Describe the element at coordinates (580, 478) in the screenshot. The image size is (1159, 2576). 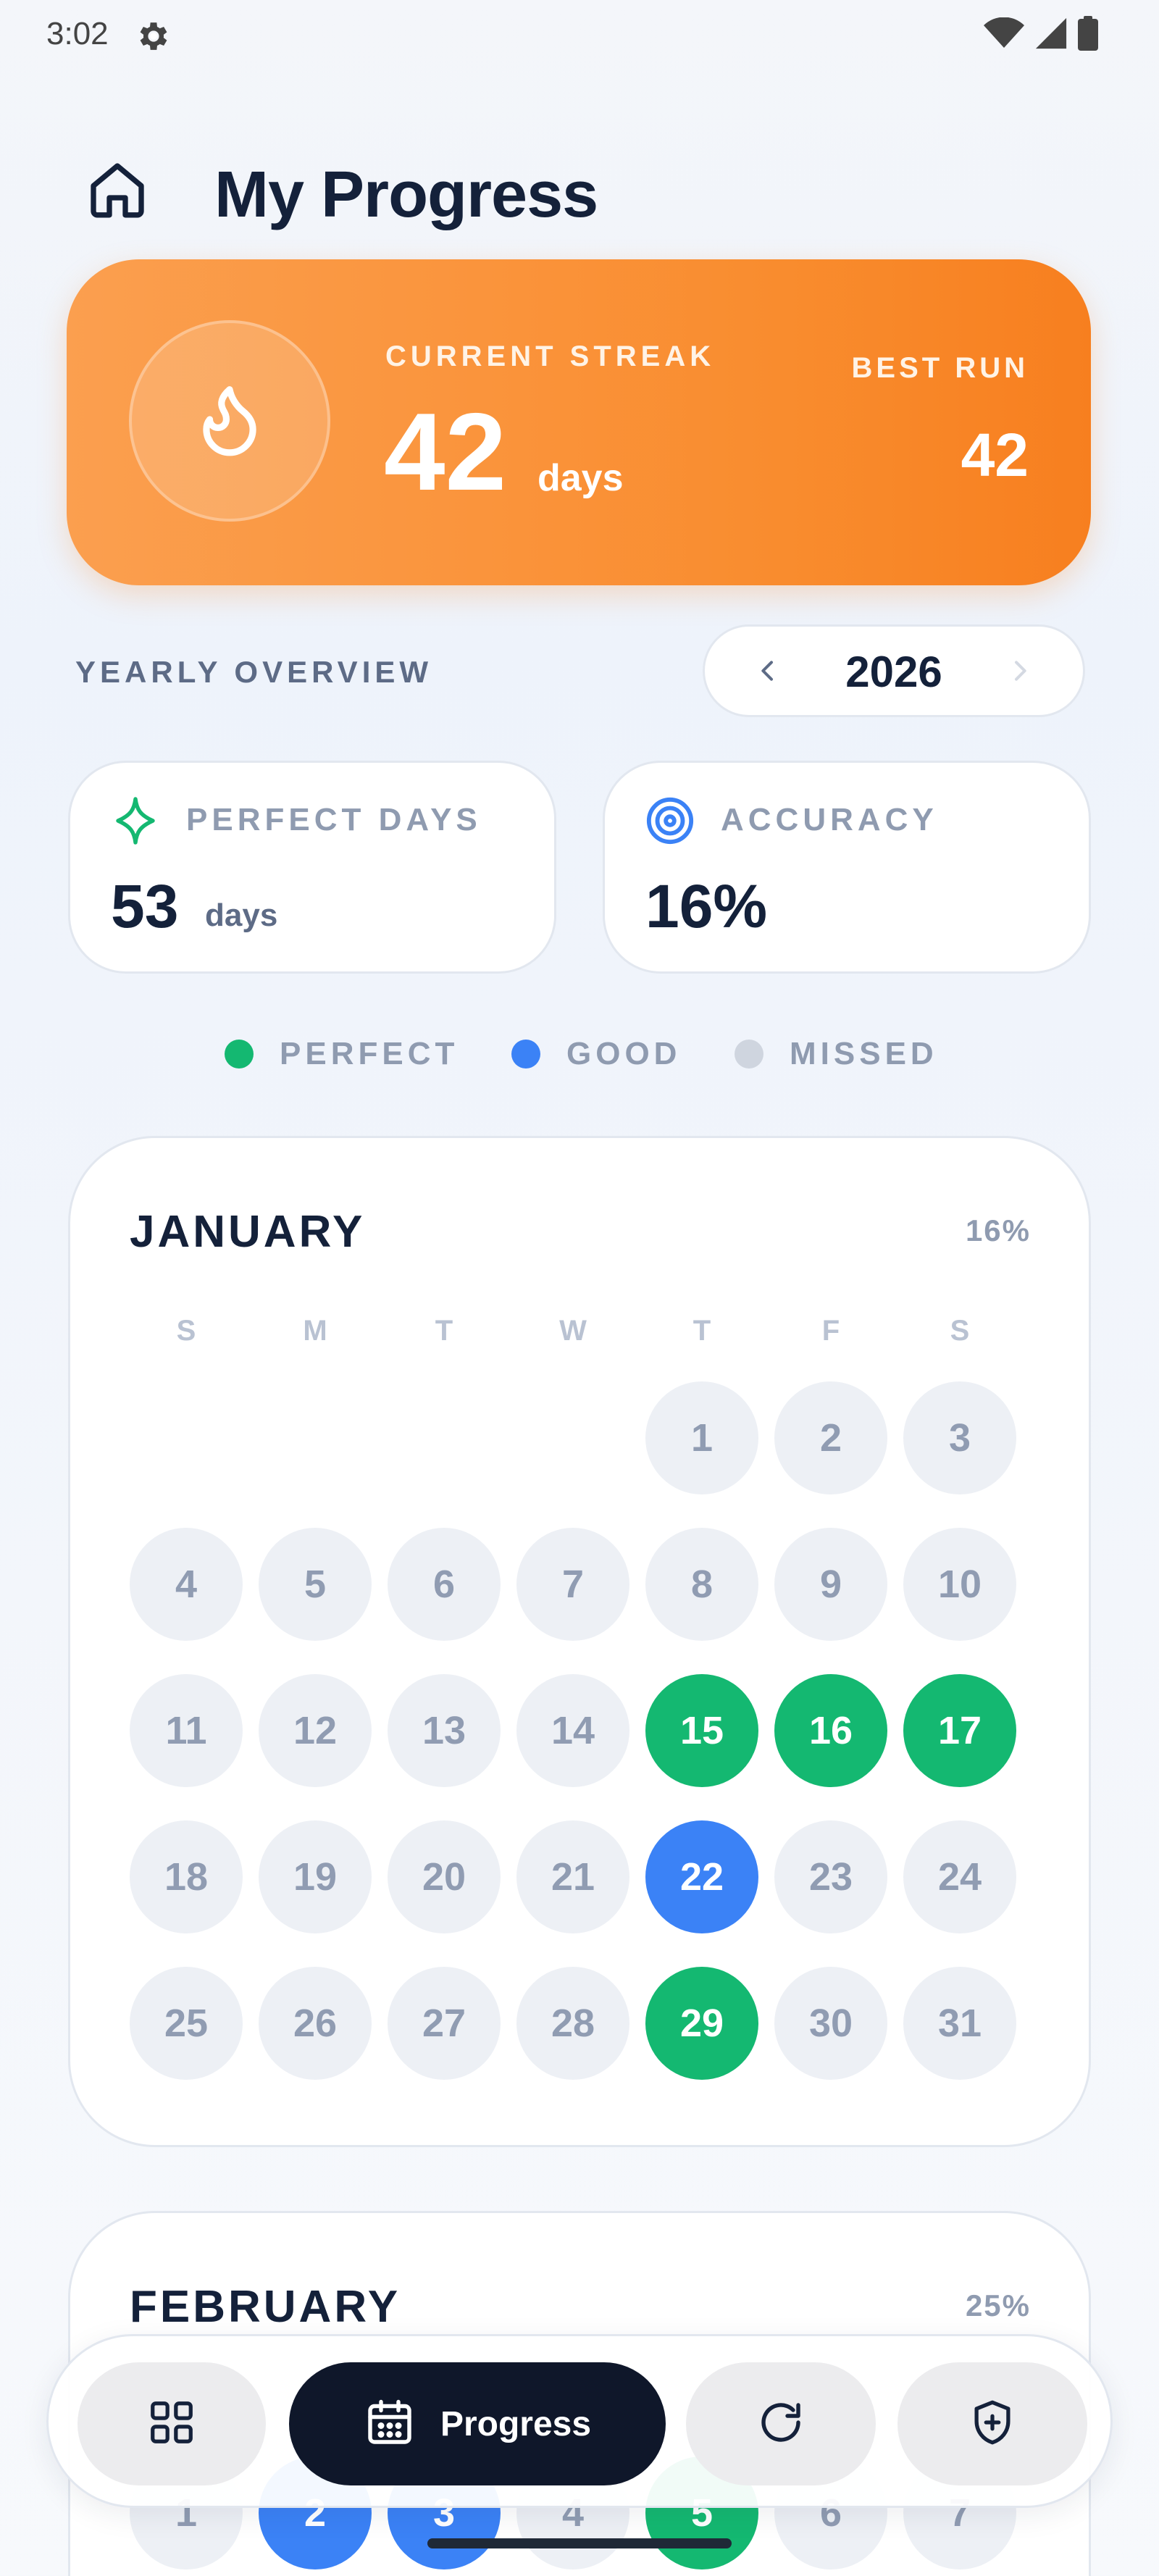
I see `current-streak-unit: days` at that location.